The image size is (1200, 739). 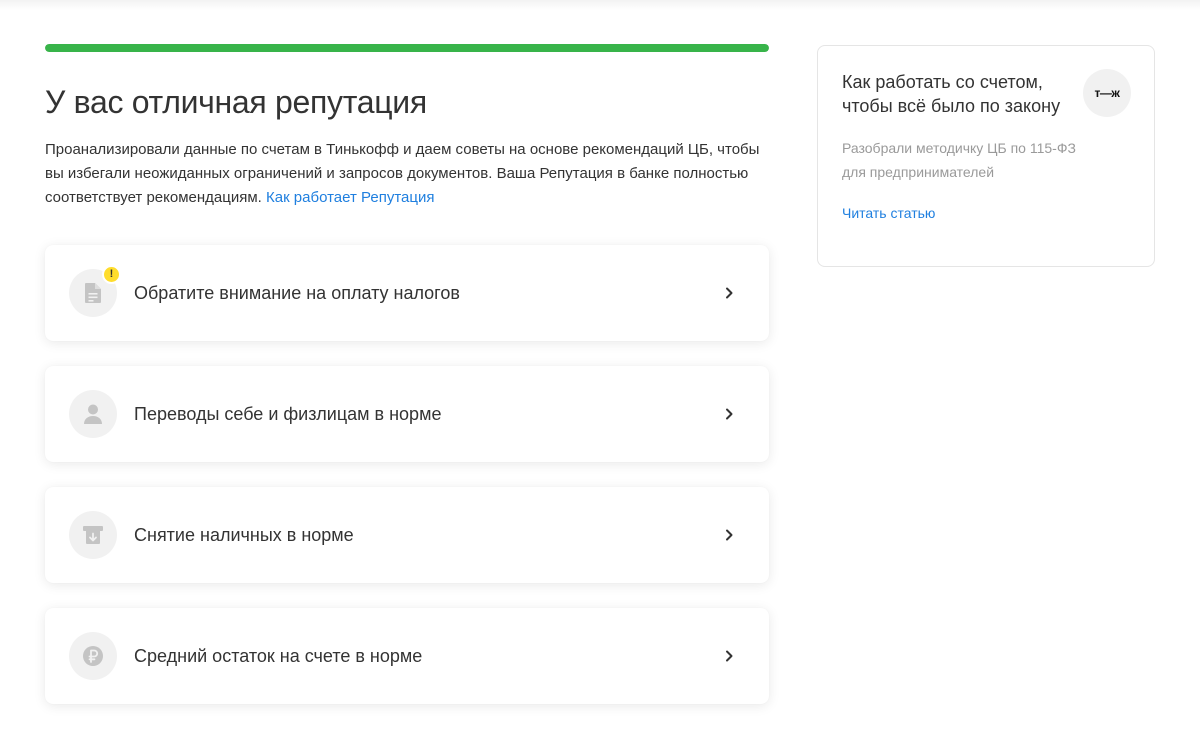 I want to click on reputation-progress-fill, so click(x=407, y=48).